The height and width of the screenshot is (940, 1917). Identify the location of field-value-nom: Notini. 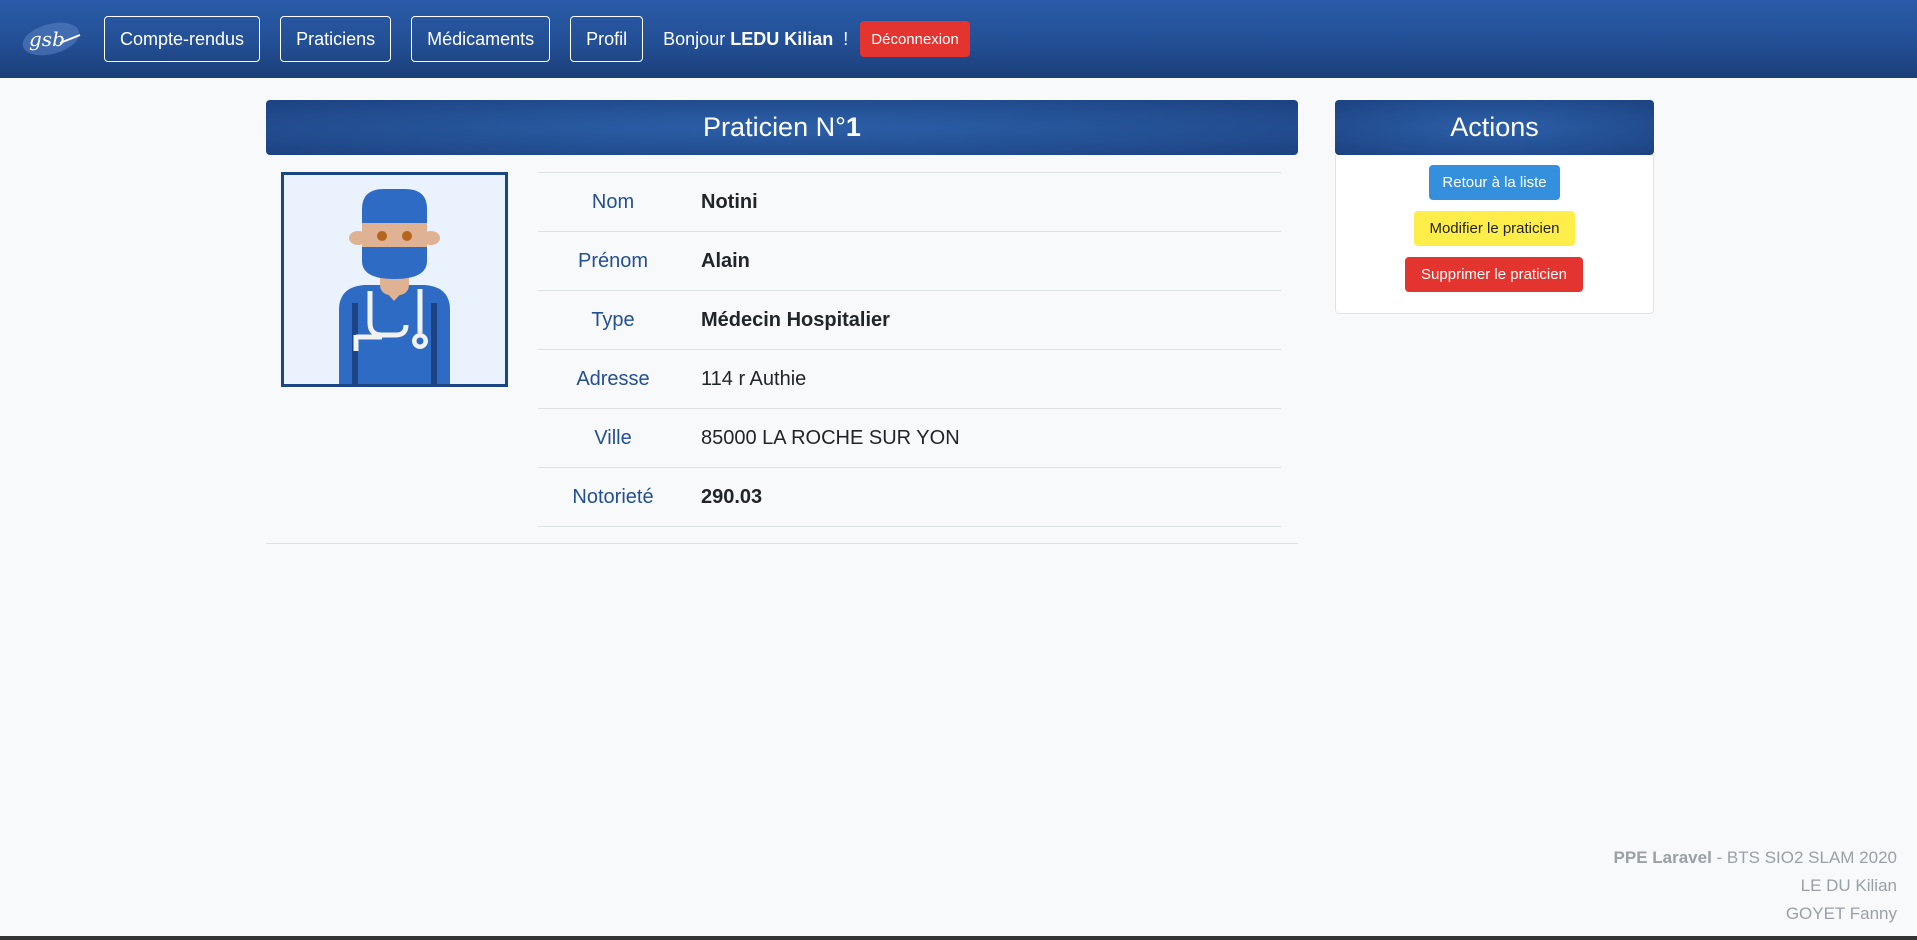
(729, 201).